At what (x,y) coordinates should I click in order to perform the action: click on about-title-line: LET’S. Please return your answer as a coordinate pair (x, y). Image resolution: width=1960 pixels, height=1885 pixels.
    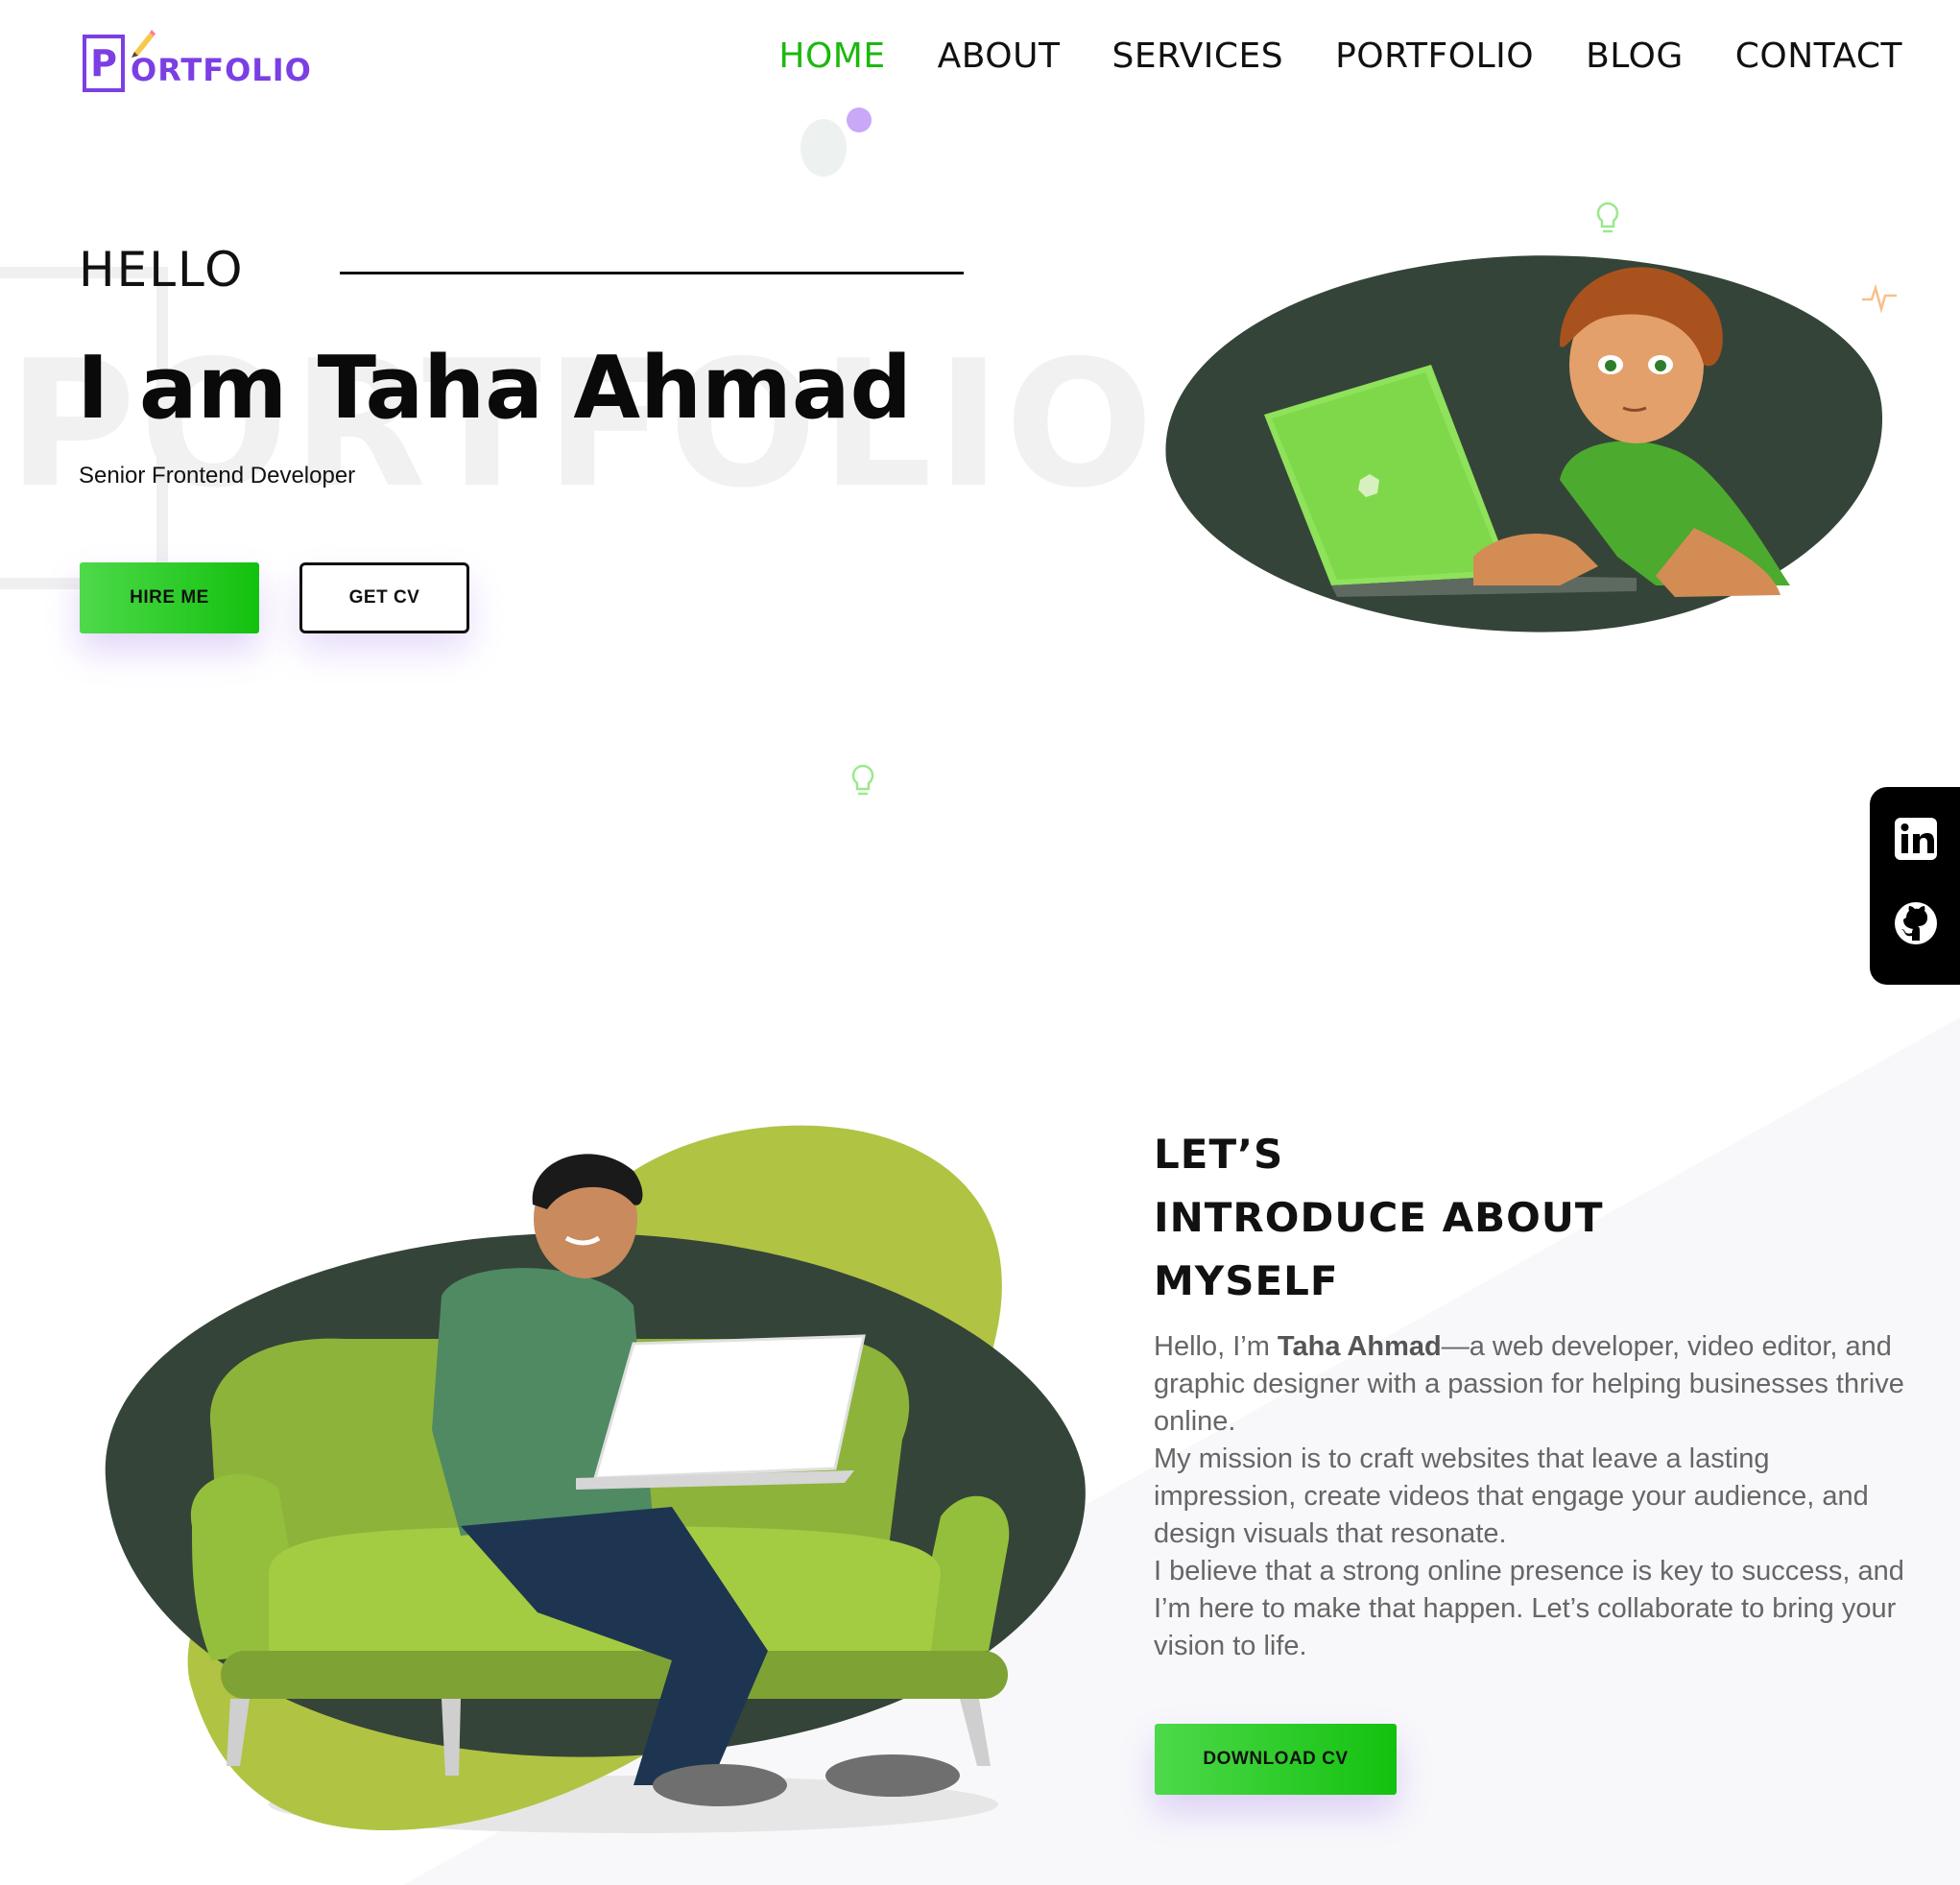
    Looking at the image, I should click on (1219, 1154).